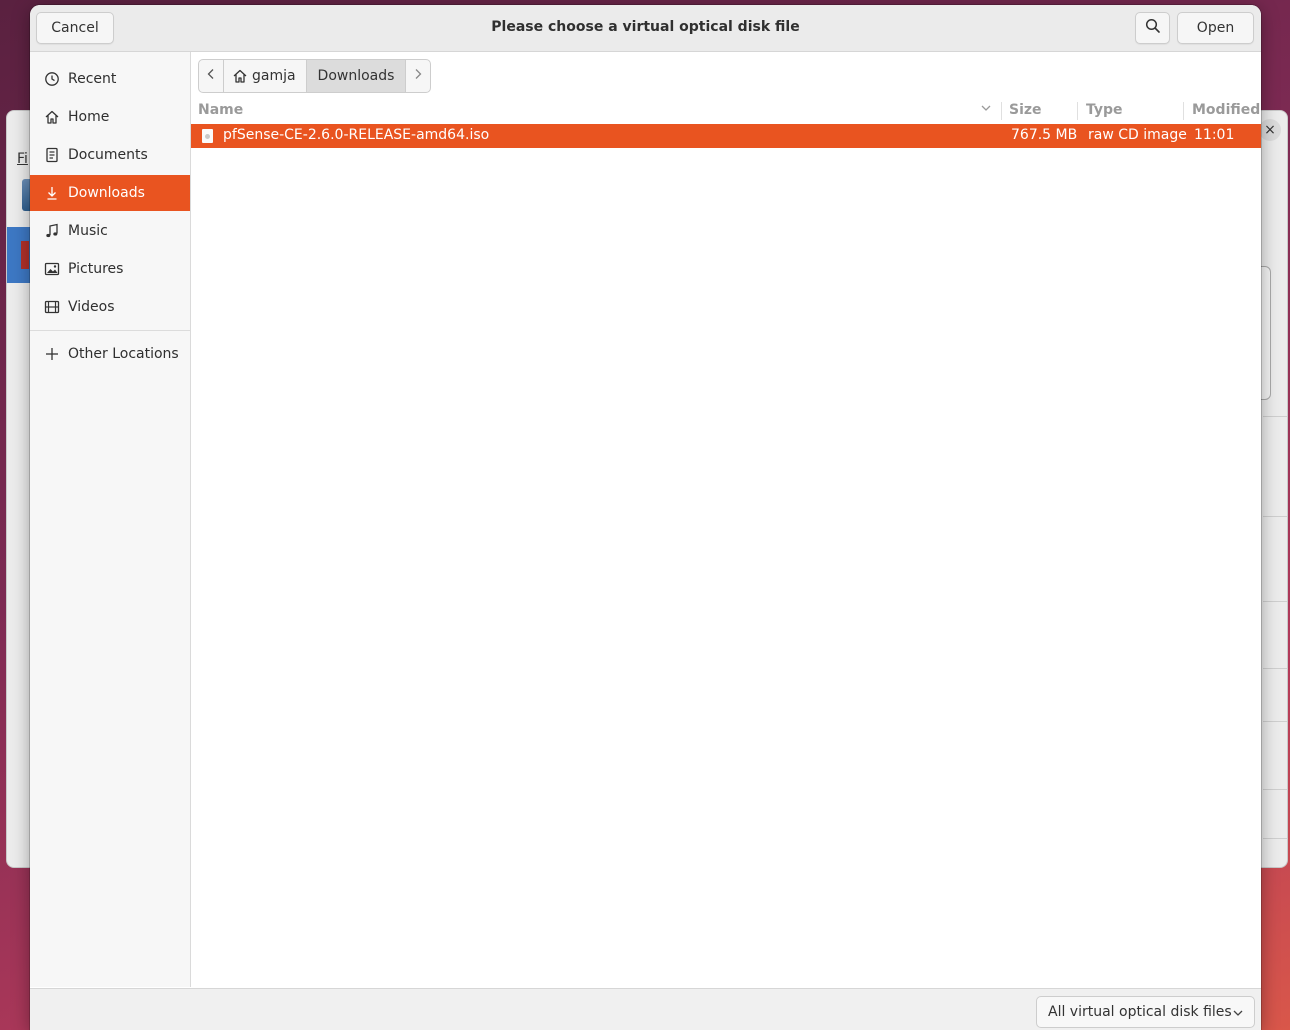  Describe the element at coordinates (123, 354) in the screenshot. I see `sidebar-item-label: Other Locations` at that location.